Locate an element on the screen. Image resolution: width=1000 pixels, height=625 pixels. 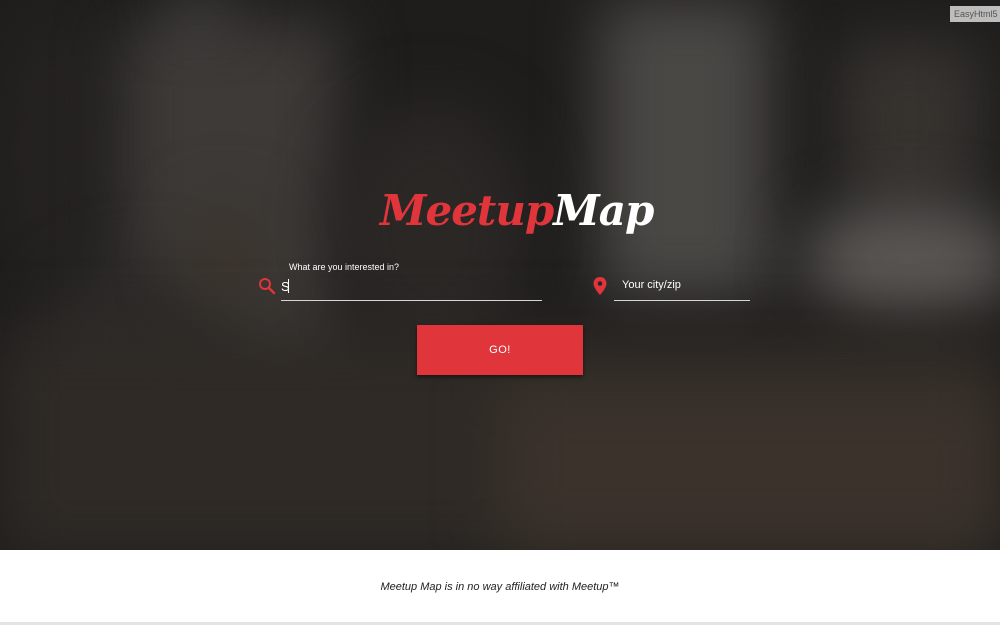
search-input is located at coordinates (411, 287).